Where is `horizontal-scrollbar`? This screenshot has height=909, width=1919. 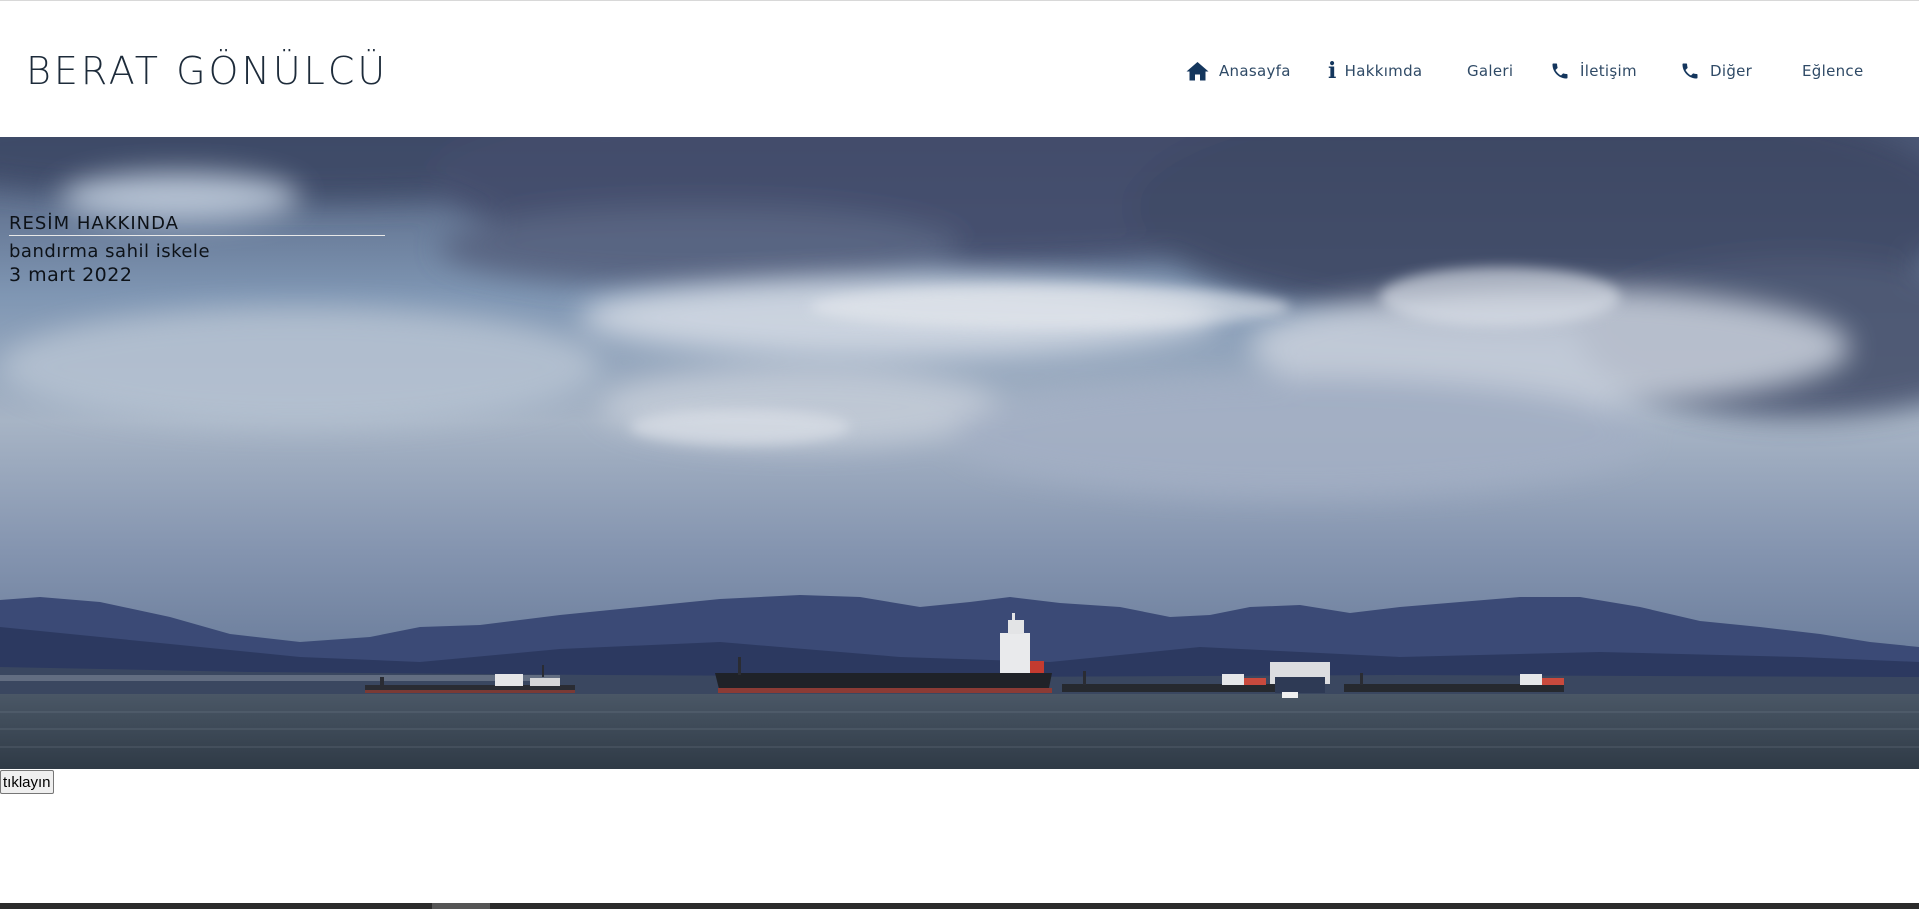
horizontal-scrollbar is located at coordinates (959, 906).